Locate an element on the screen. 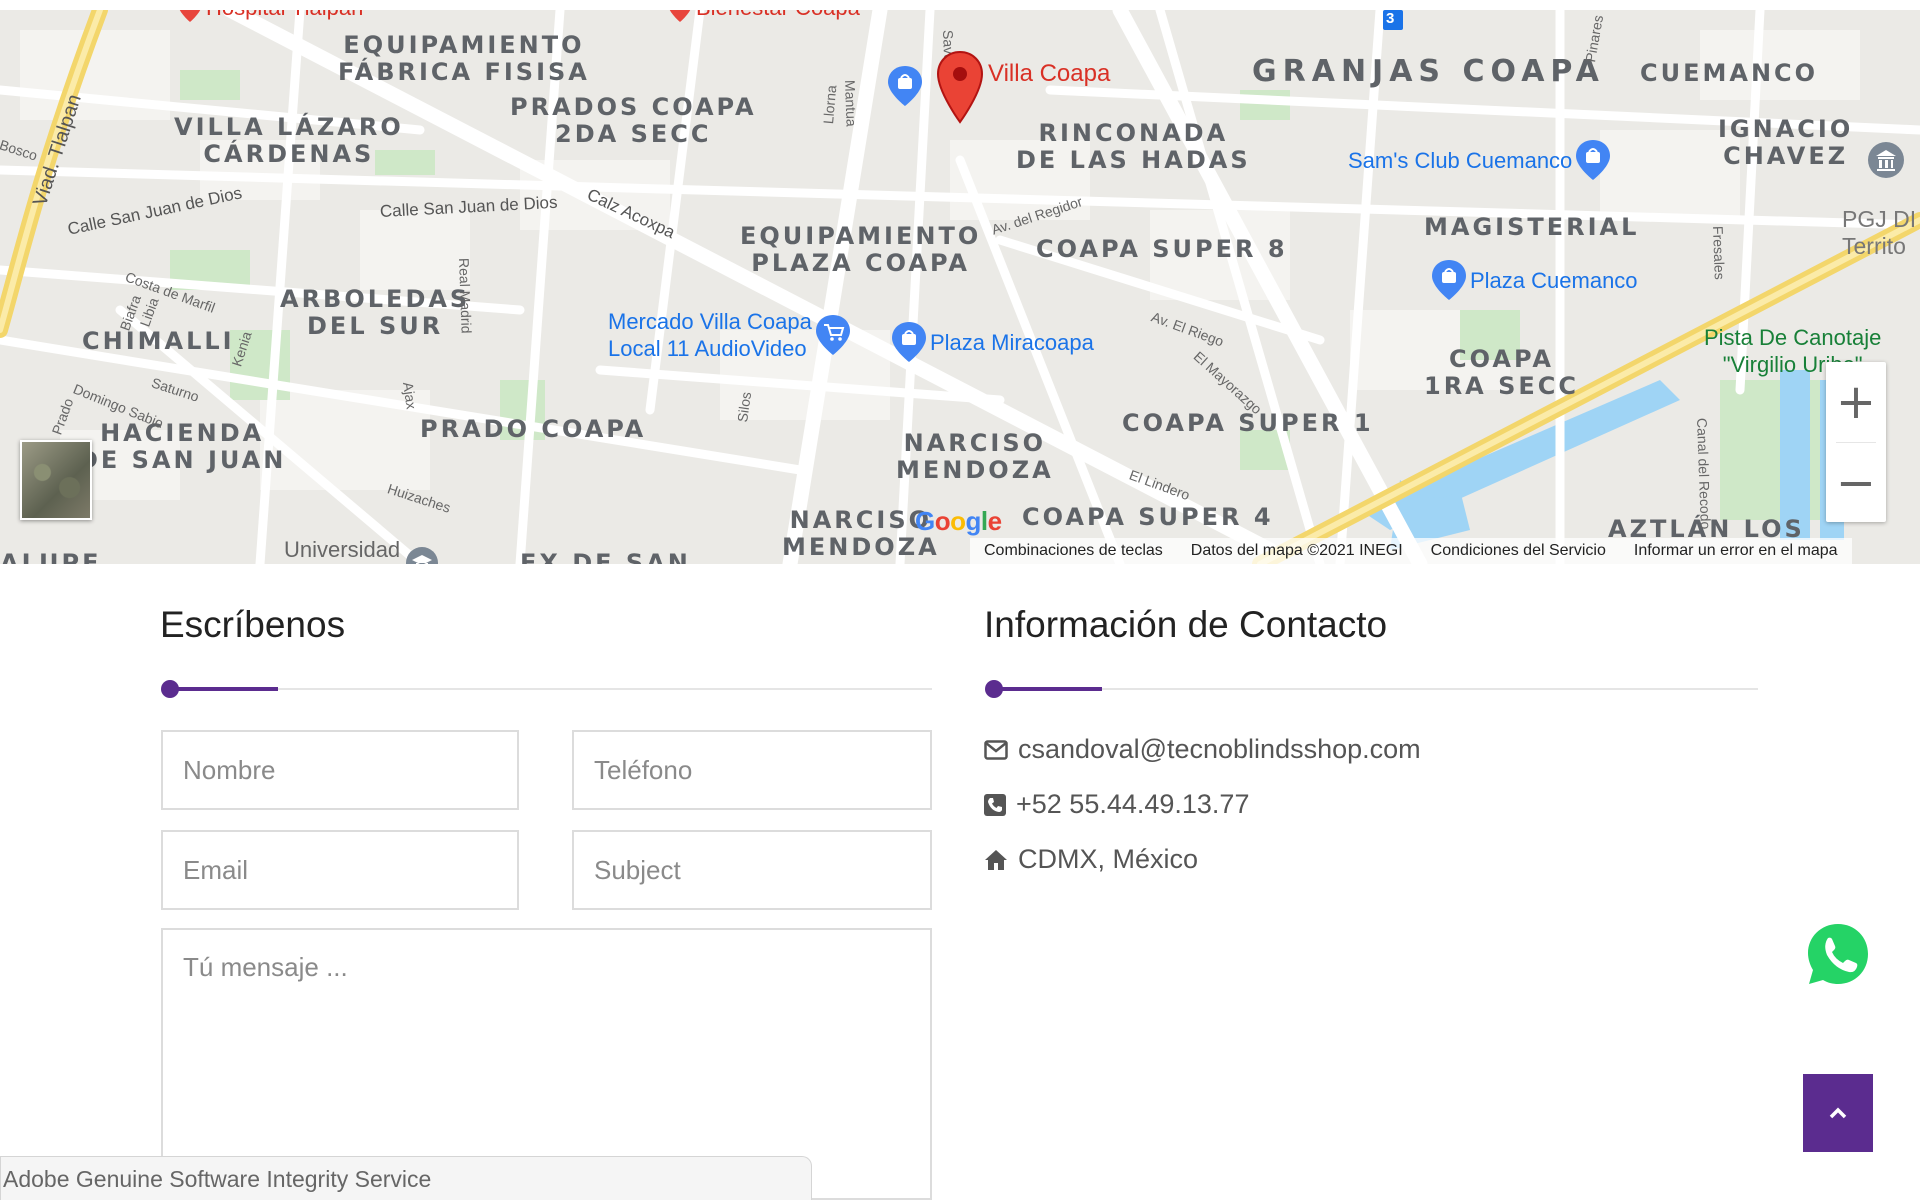 This screenshot has height=1201, width=1920. report-map-error-link: Informar un error en el mapa is located at coordinates (1736, 551).